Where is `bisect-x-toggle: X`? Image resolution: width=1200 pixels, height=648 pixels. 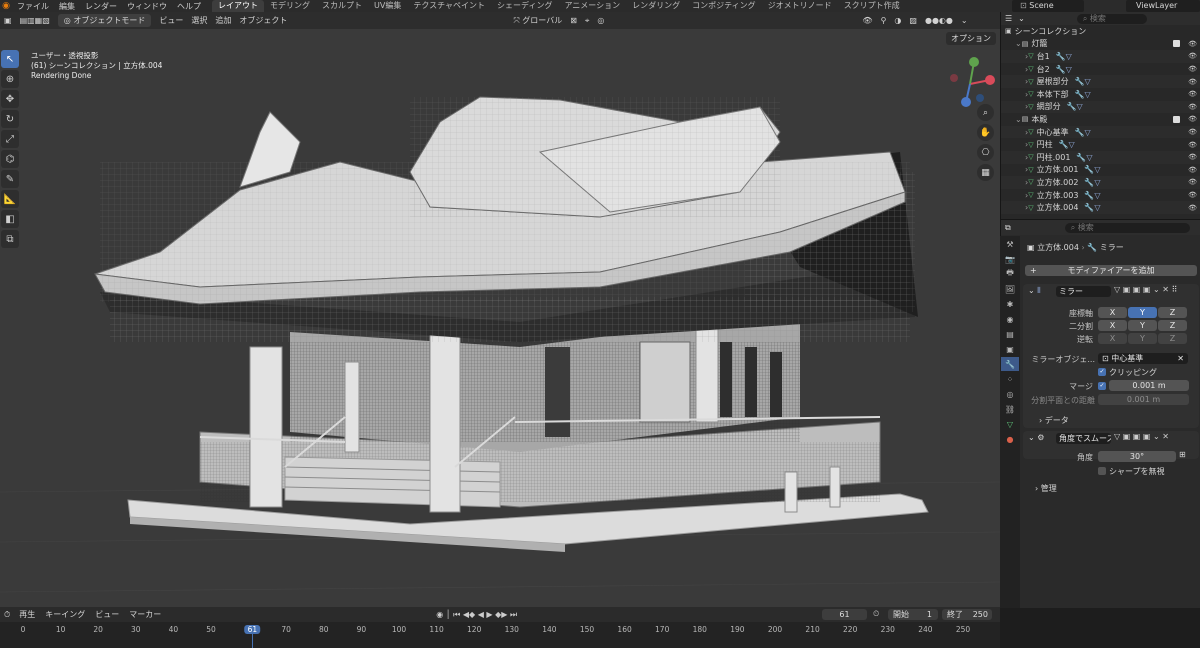
bisect-x-toggle: X is located at coordinates (1112, 325).